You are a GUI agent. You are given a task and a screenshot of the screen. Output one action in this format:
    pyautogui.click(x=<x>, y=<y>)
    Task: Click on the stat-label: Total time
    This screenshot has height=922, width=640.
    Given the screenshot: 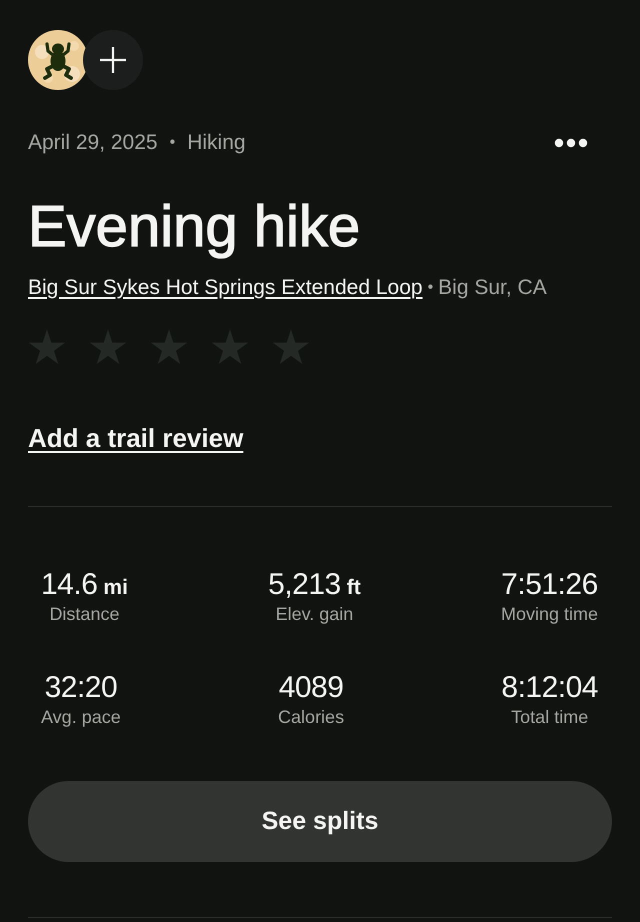 What is the action you would take?
    pyautogui.click(x=549, y=717)
    